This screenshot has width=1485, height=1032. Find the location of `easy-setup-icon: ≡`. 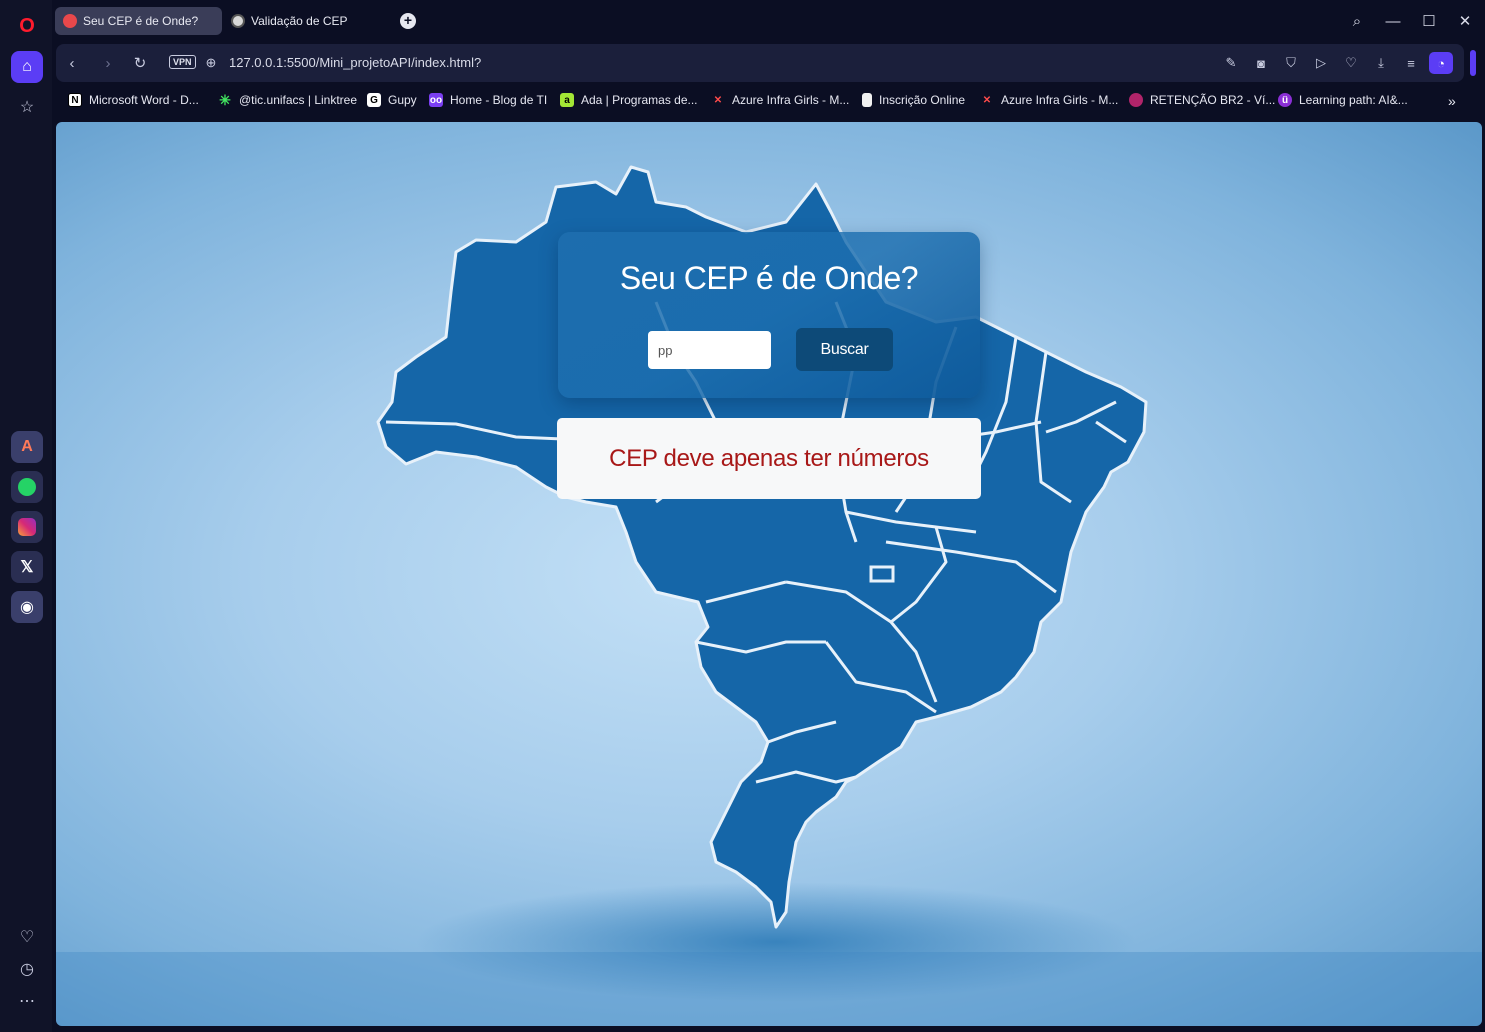

easy-setup-icon: ≡ is located at coordinates (1411, 63).